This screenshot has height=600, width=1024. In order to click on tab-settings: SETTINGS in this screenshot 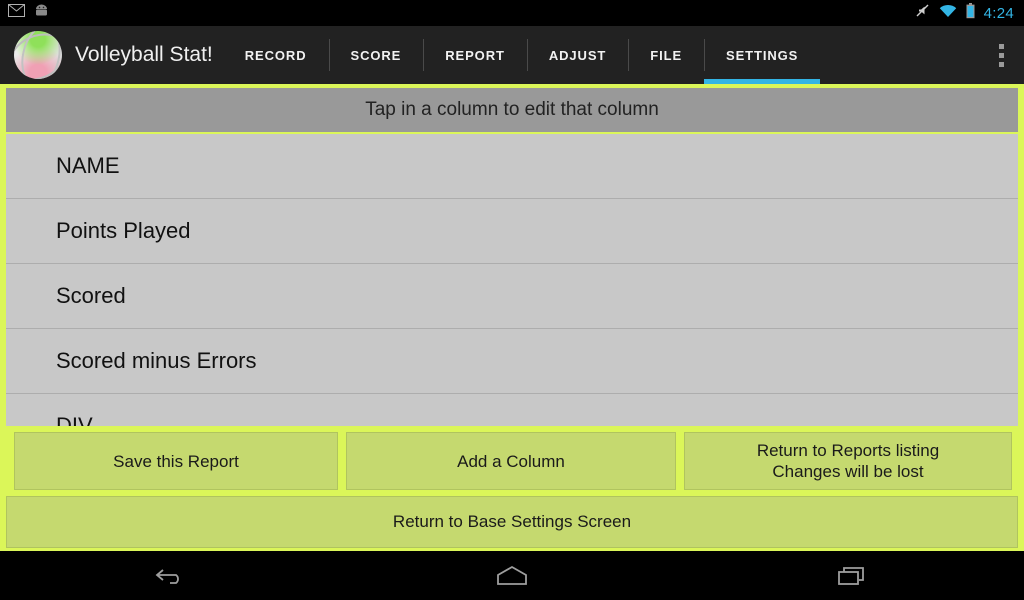, I will do `click(762, 55)`.